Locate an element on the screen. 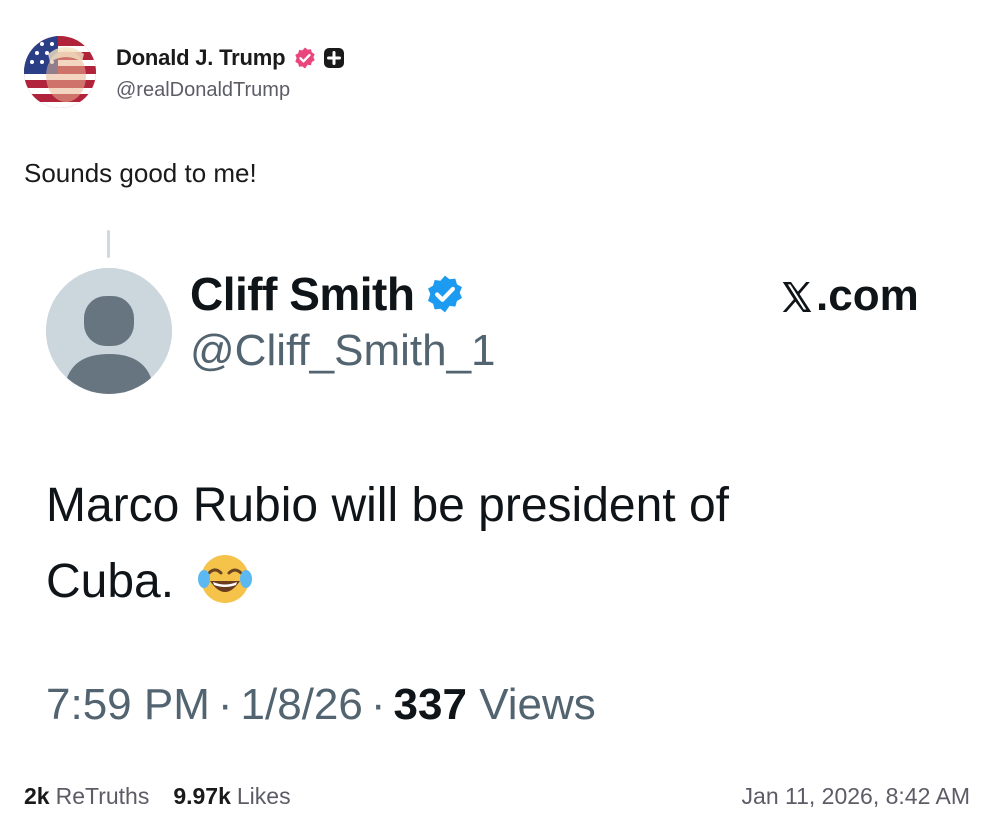  author-name-line: Donald J. Trump is located at coordinates (230, 58).